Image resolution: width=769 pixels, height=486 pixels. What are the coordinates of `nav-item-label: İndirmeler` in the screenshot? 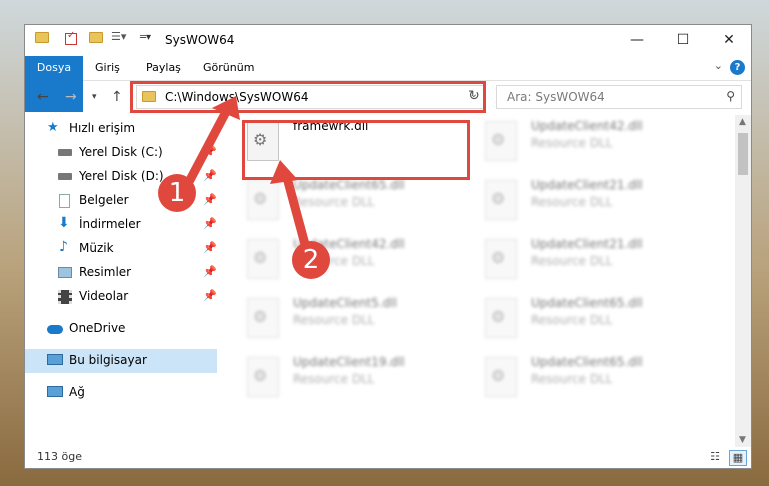 It's located at (110, 224).